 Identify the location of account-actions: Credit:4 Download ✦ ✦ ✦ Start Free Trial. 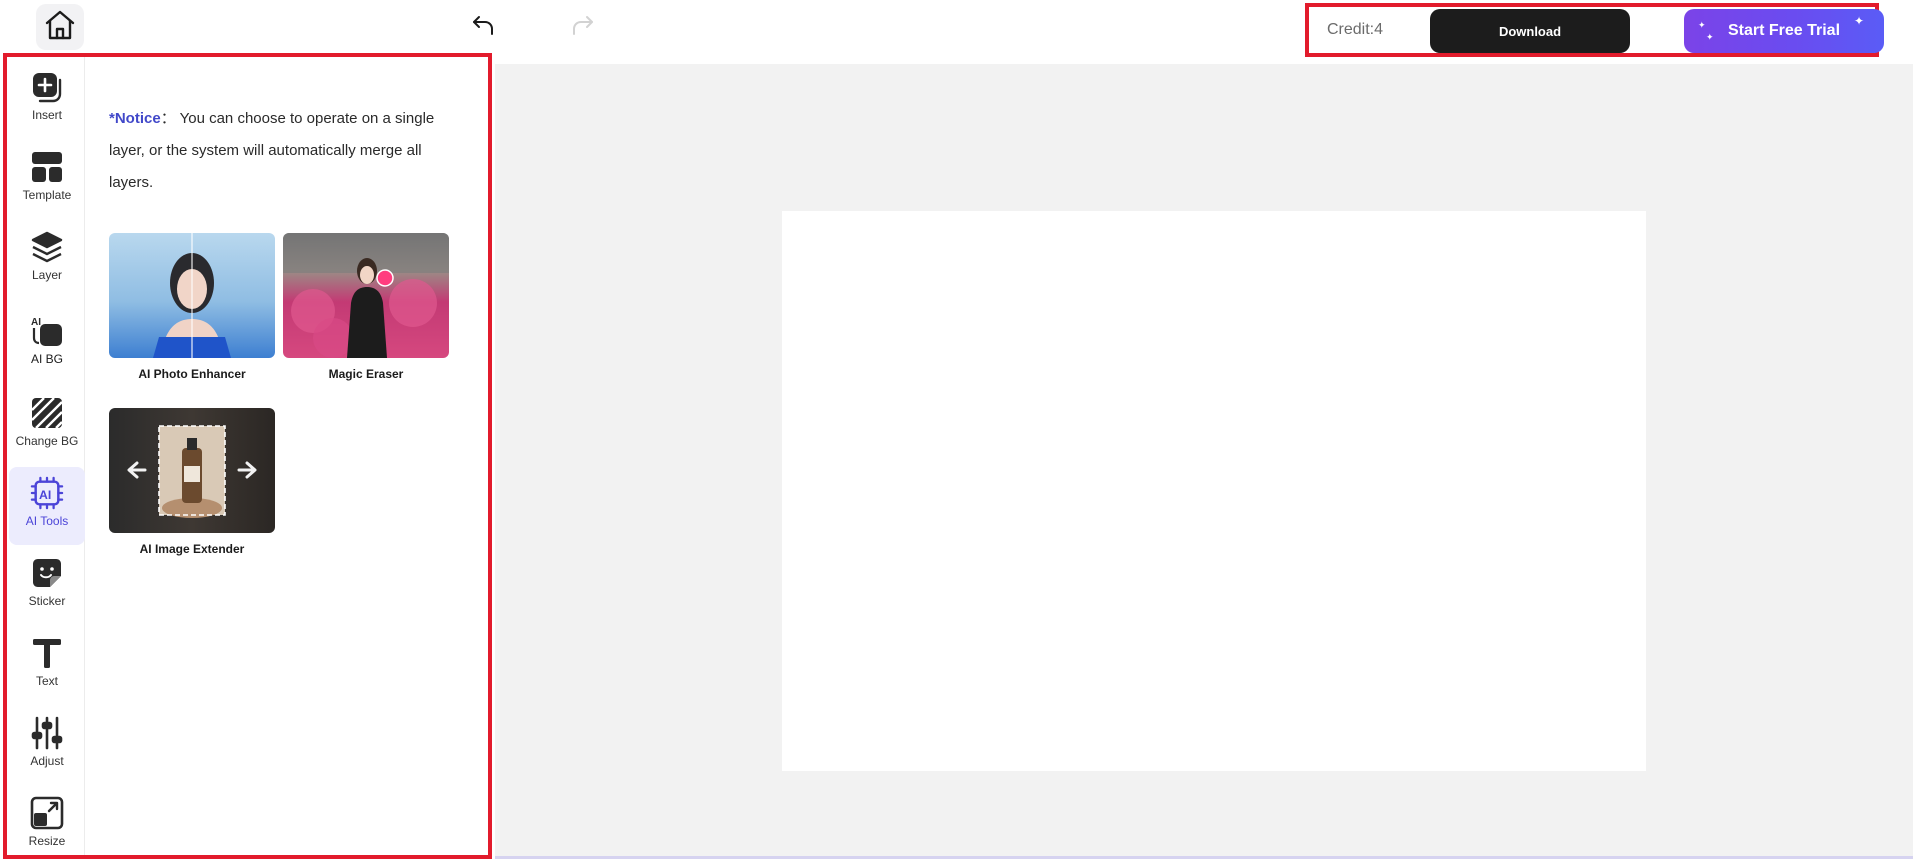
(1594, 30).